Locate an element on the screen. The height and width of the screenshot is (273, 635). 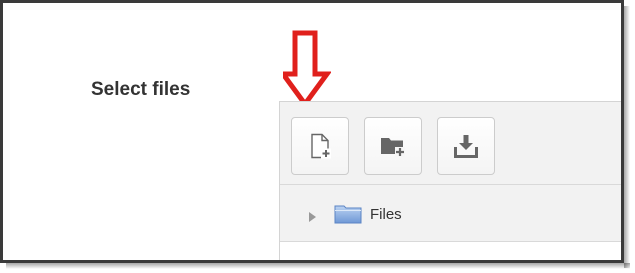
download-icon is located at coordinates (466, 146).